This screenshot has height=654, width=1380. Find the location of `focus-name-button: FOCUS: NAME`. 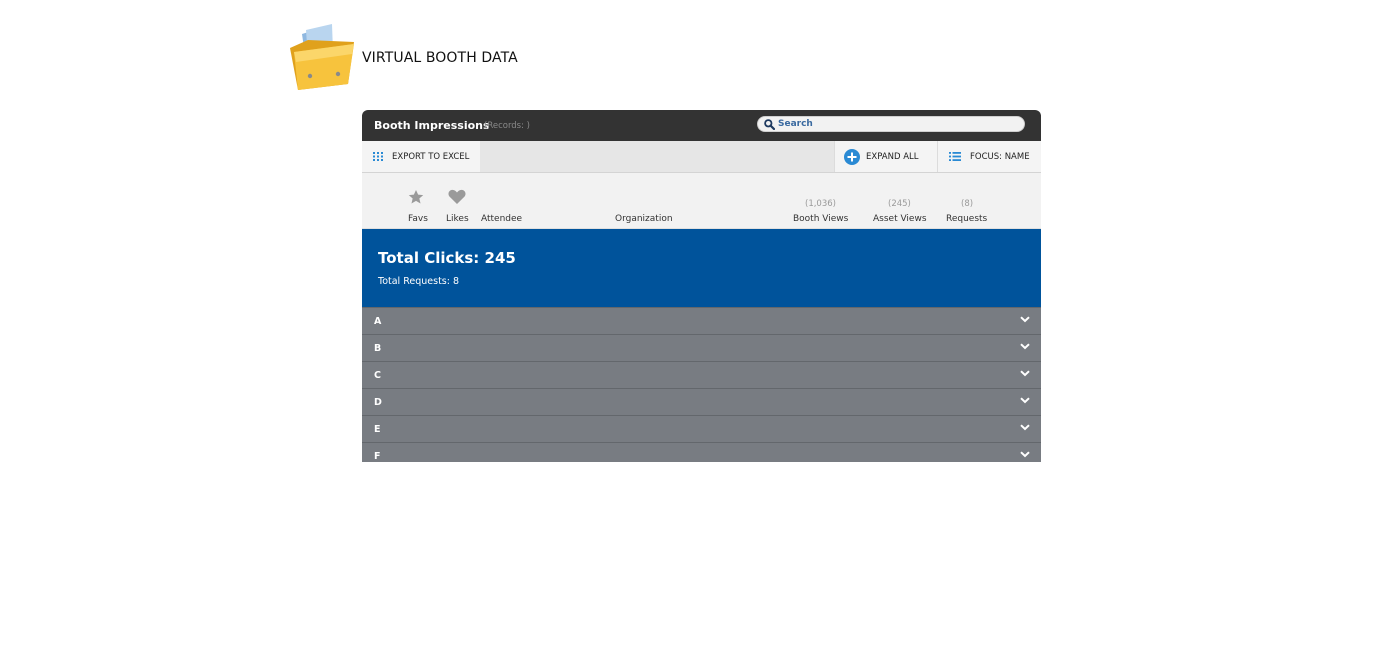

focus-name-button: FOCUS: NAME is located at coordinates (989, 156).